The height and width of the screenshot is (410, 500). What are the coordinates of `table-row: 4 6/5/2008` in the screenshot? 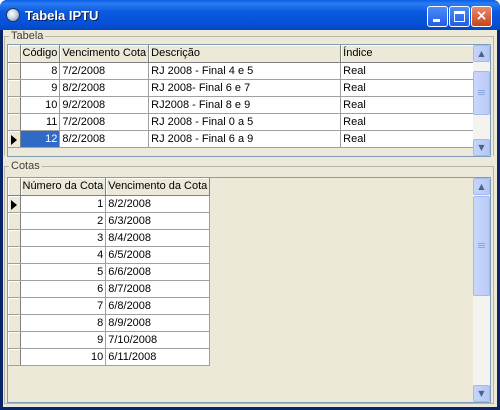 It's located at (109, 255).